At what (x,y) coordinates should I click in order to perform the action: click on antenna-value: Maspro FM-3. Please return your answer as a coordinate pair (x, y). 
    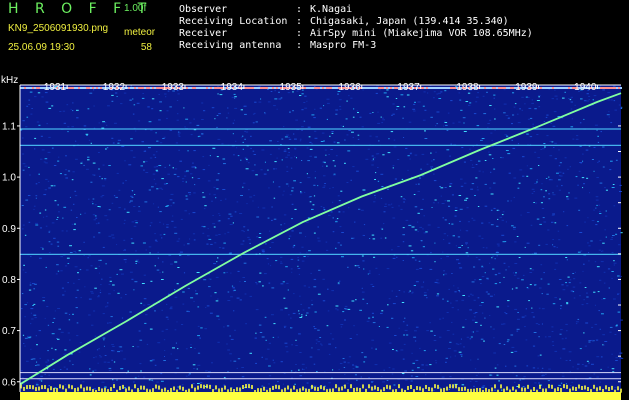
    Looking at the image, I should click on (343, 45).